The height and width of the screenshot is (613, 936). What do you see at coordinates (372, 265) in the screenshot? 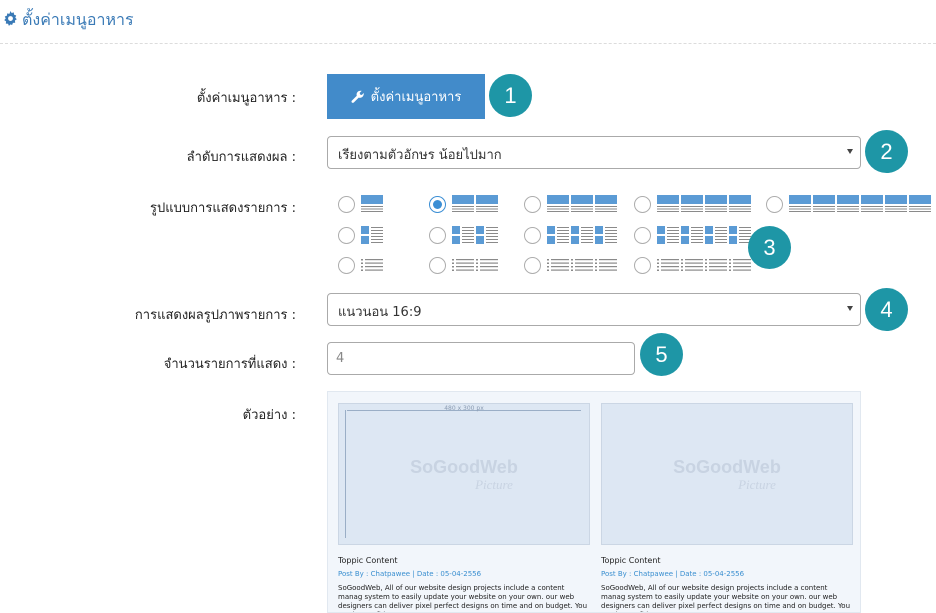
I see `layout-ln-1-icon` at bounding box center [372, 265].